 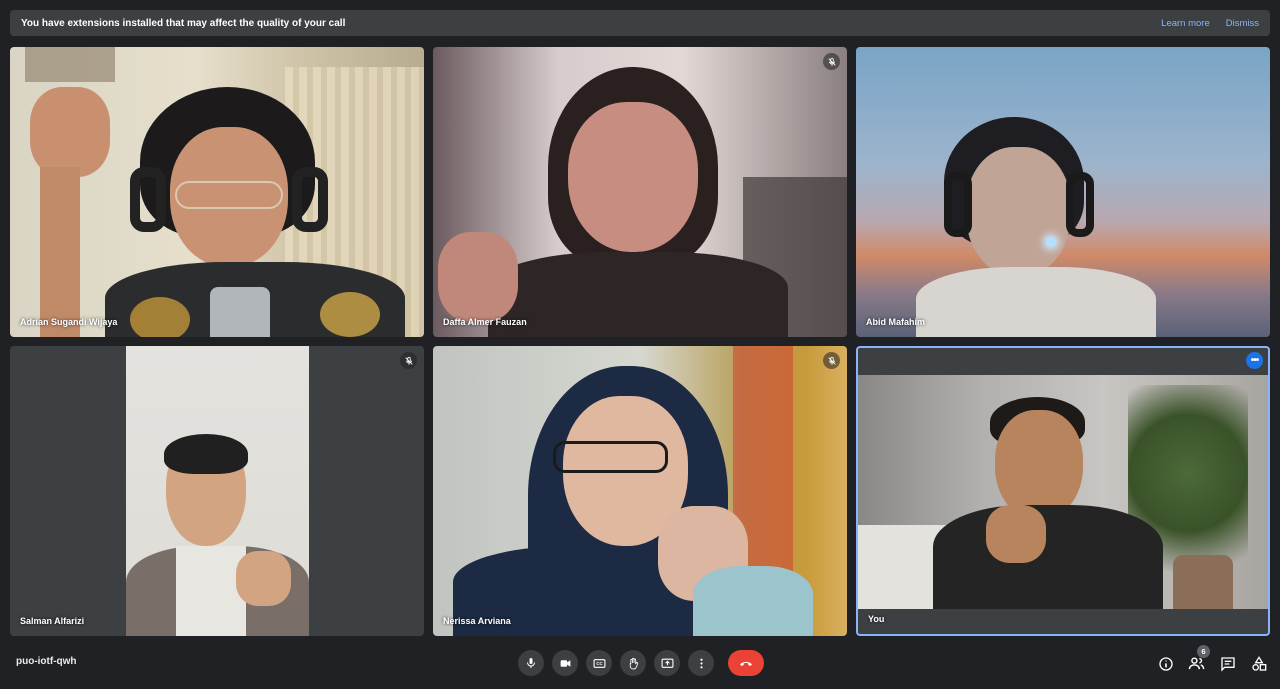 What do you see at coordinates (69, 322) in the screenshot?
I see `participant-name: Adrian Sugandi Wijaya` at bounding box center [69, 322].